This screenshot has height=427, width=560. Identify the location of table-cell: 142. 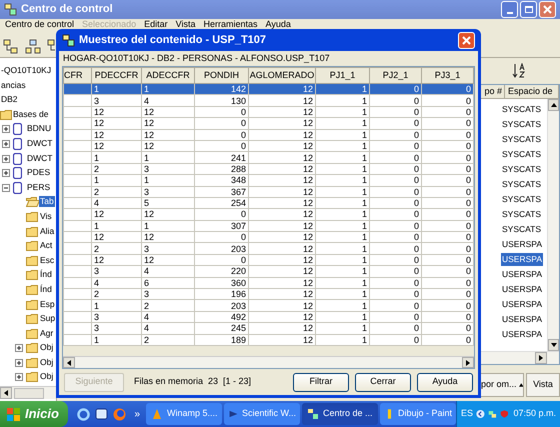
(221, 89).